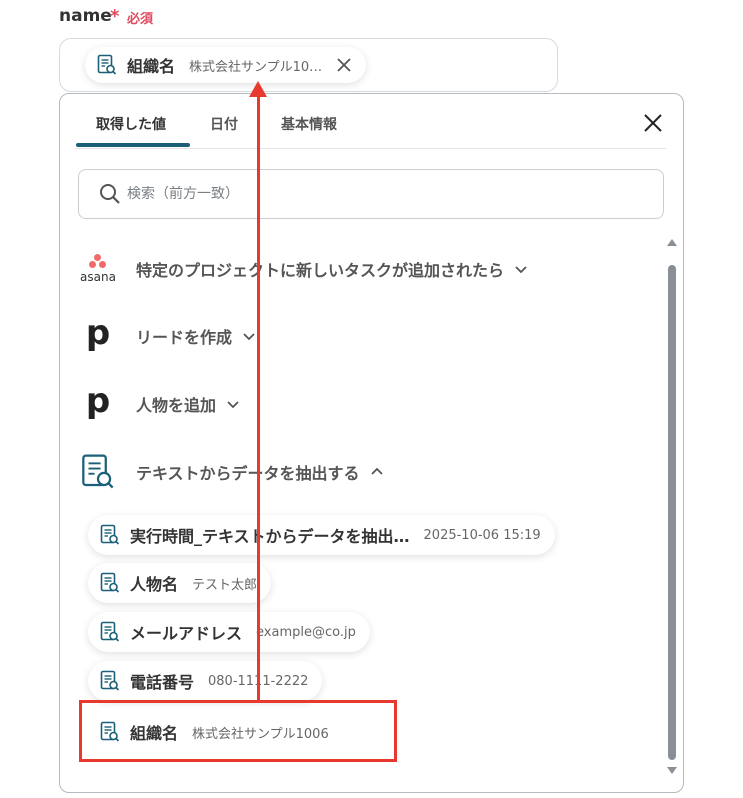  What do you see at coordinates (306, 632) in the screenshot?
I see `value-item-value: example@co.jp` at bounding box center [306, 632].